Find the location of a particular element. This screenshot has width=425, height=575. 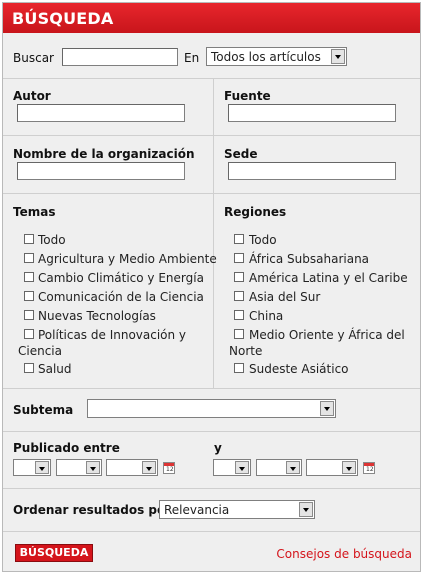

sort-label: Ordenar resultados por is located at coordinates (92, 510).